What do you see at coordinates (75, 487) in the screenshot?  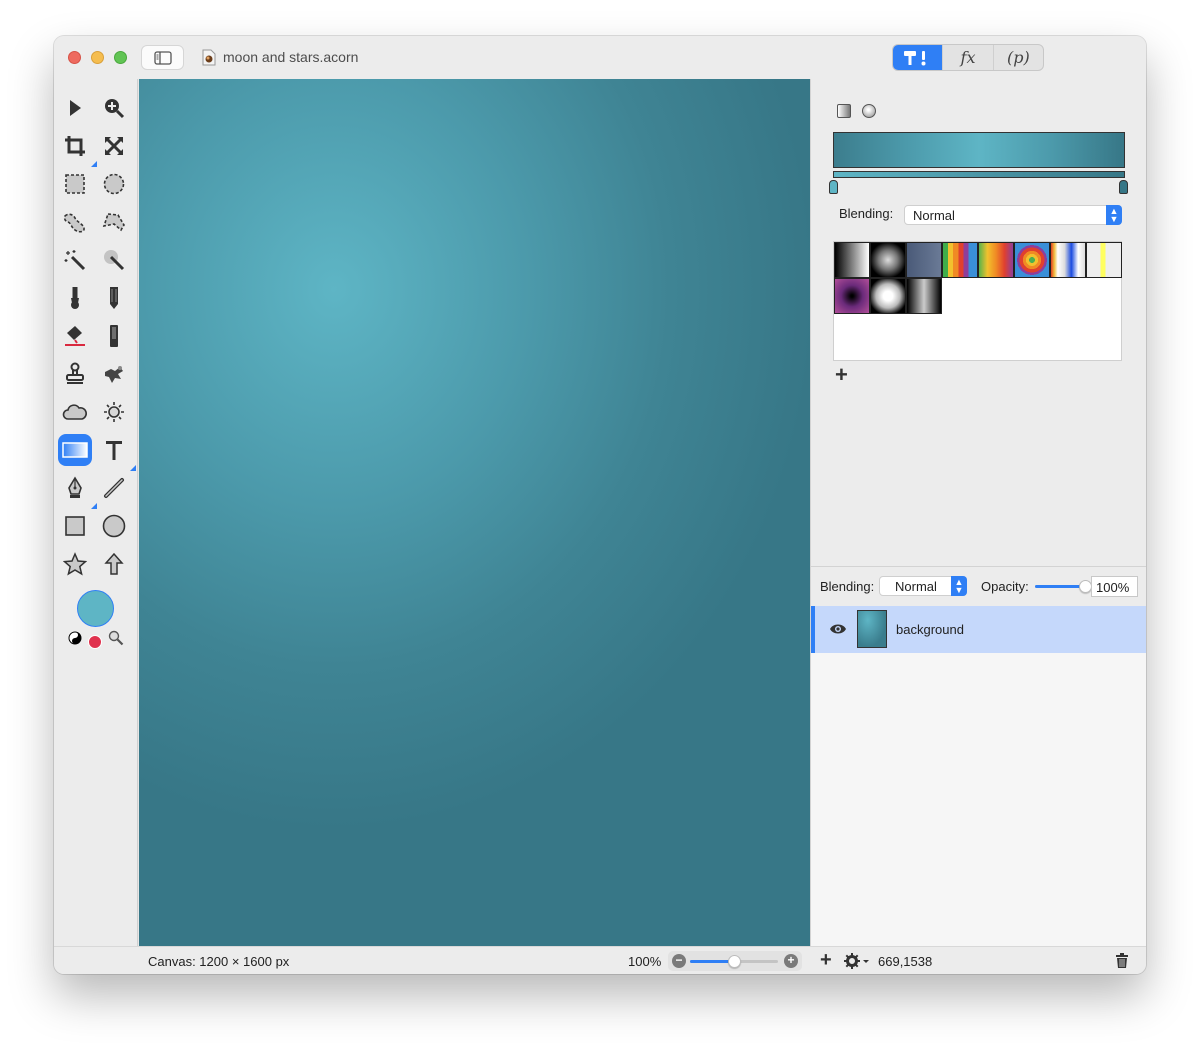 I see `pen-icon` at bounding box center [75, 487].